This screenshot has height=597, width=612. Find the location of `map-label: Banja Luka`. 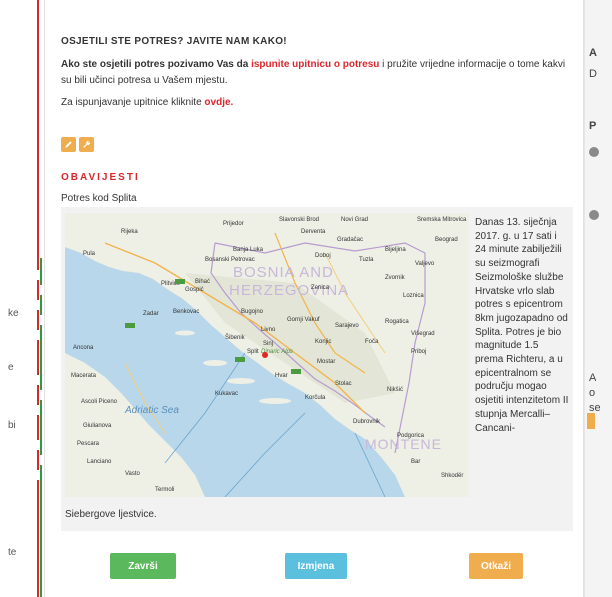

map-label: Banja Luka is located at coordinates (248, 250).